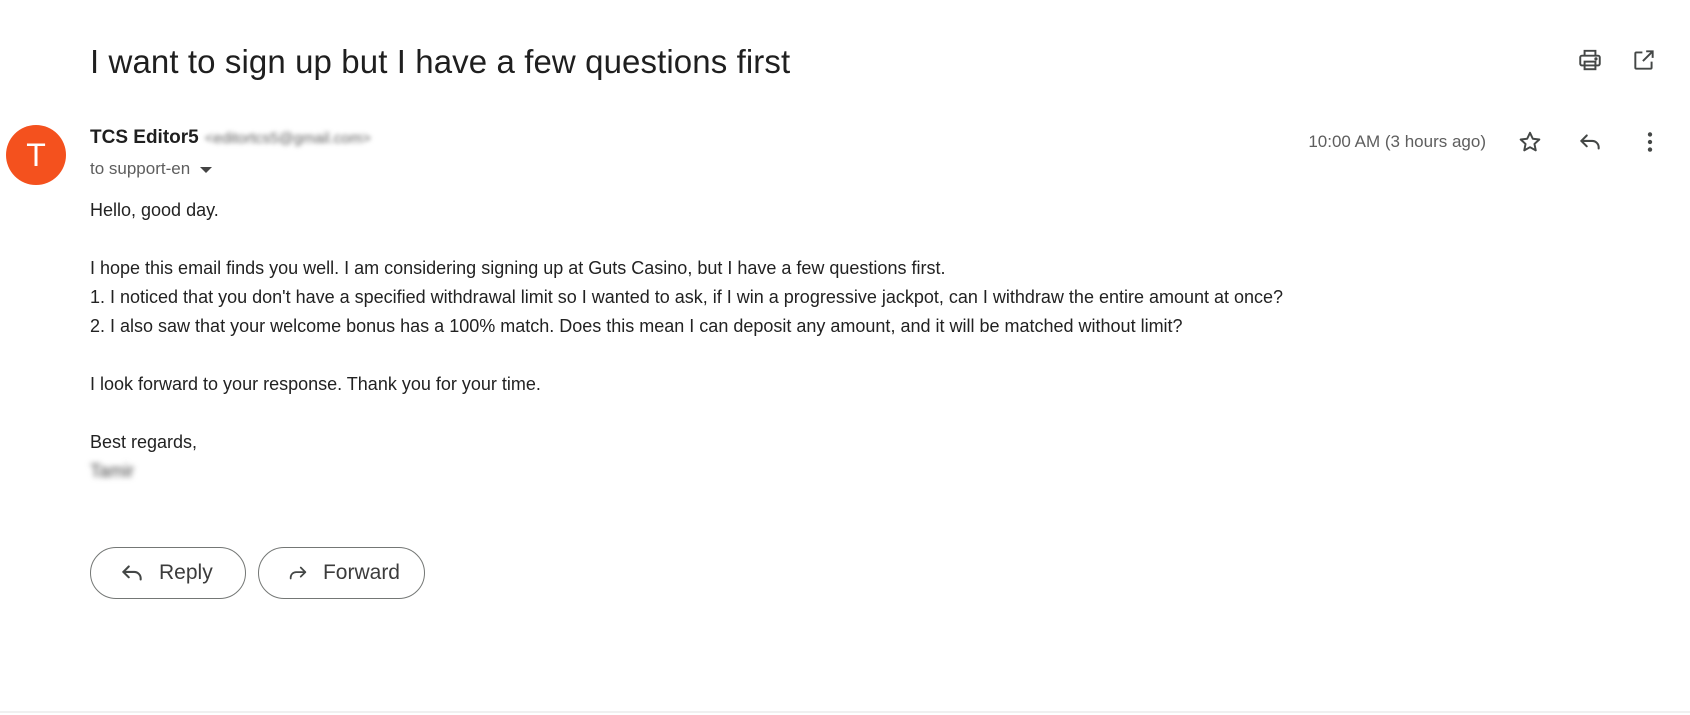 The height and width of the screenshot is (715, 1690). What do you see at coordinates (1590, 60) in the screenshot?
I see `print-icon` at bounding box center [1590, 60].